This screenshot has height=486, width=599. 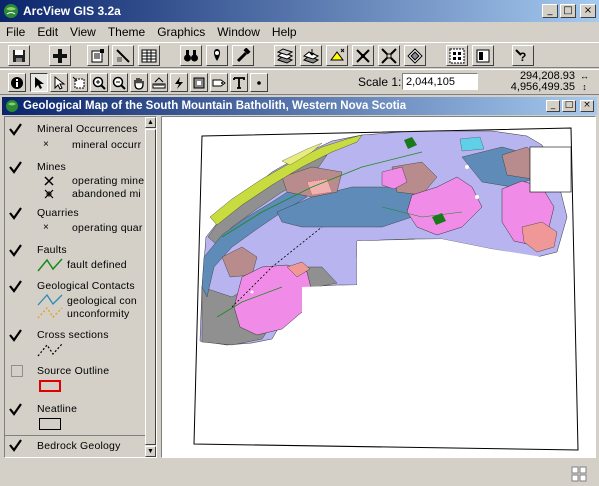 I want to click on add-theme-button, so click(x=60, y=55).